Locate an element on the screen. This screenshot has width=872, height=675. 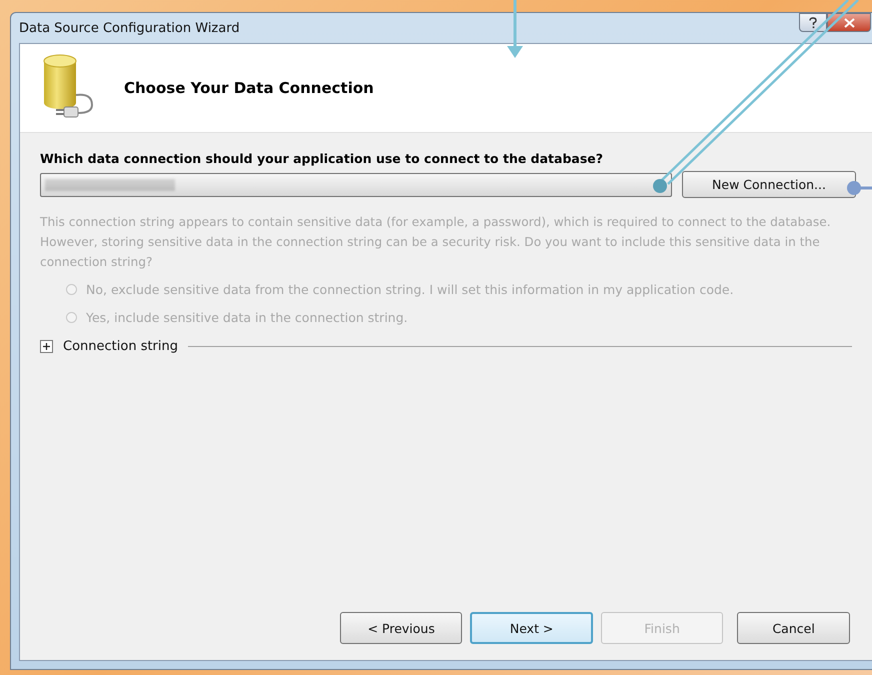
sensitive-data-note: This connection string appears to contain sensitive data (for example, a password), which is required to connect to the database. However, storing sensitive data in the connection string can be a security risk. Do you want to include this sensitive data in the connection string? is located at coordinates (436, 242).